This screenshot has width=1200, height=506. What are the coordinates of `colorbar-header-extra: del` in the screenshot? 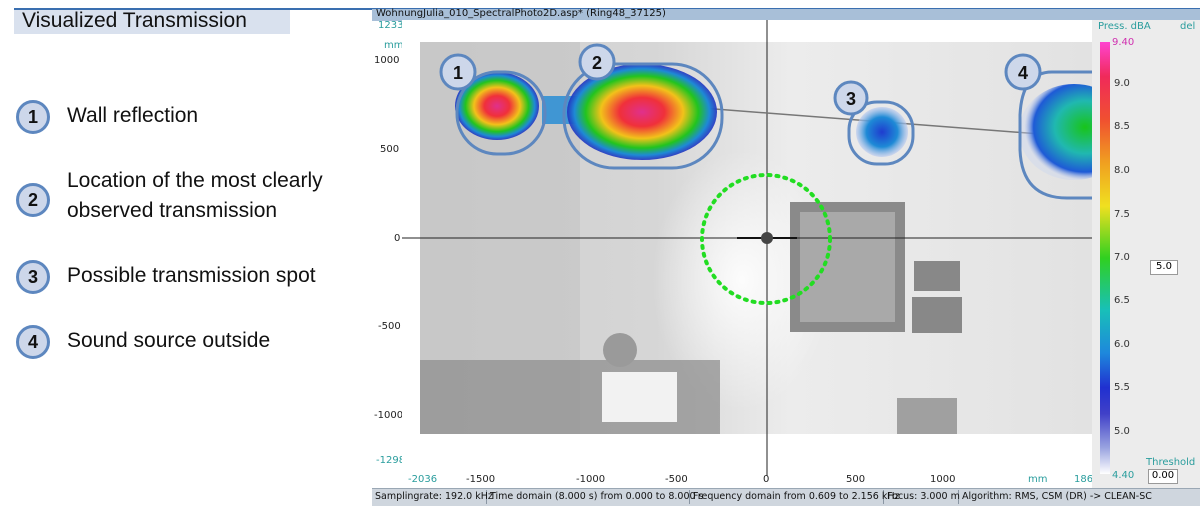 It's located at (1188, 26).